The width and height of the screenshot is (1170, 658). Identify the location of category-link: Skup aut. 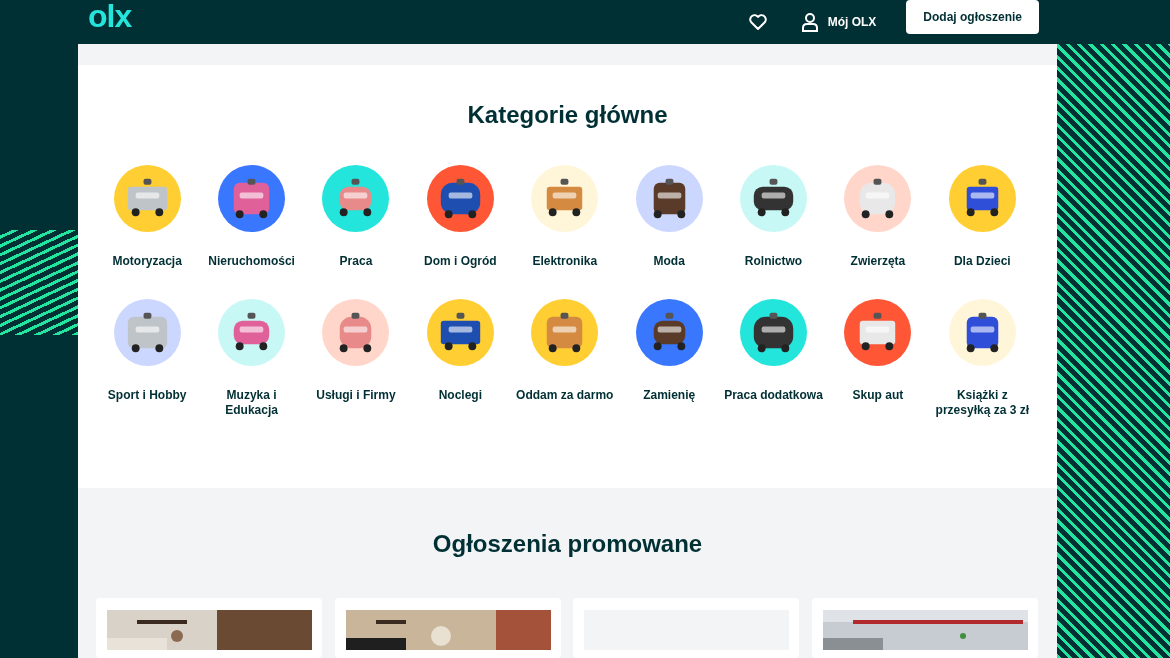
(877, 395).